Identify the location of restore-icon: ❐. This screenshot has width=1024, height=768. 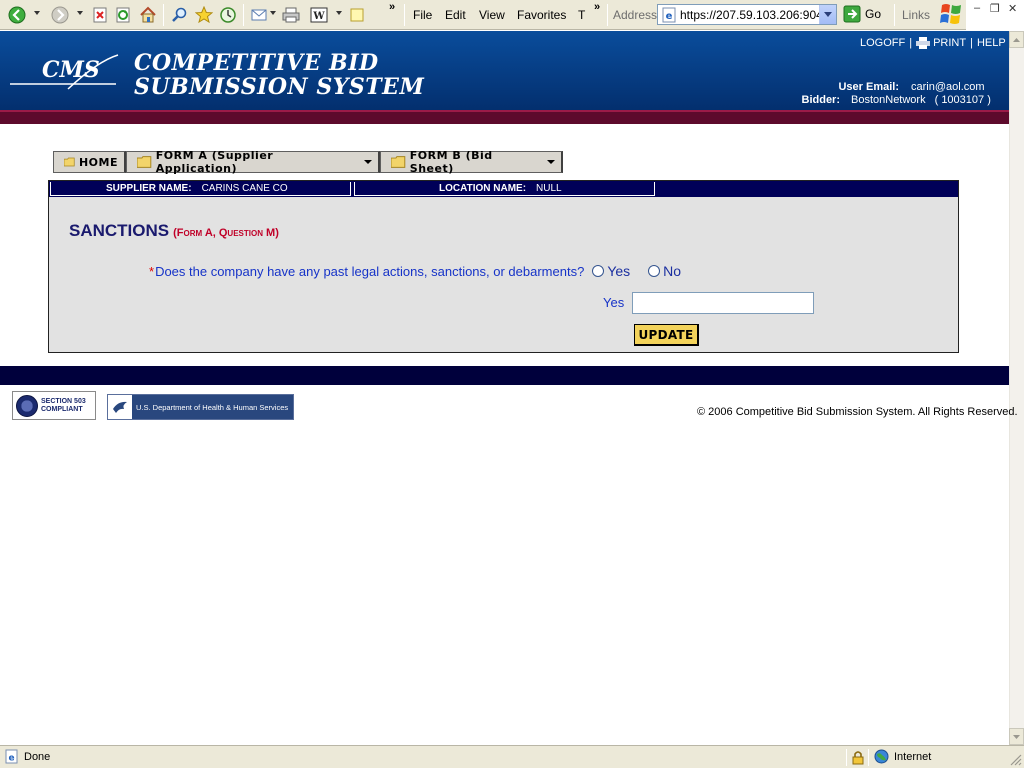
(995, 8).